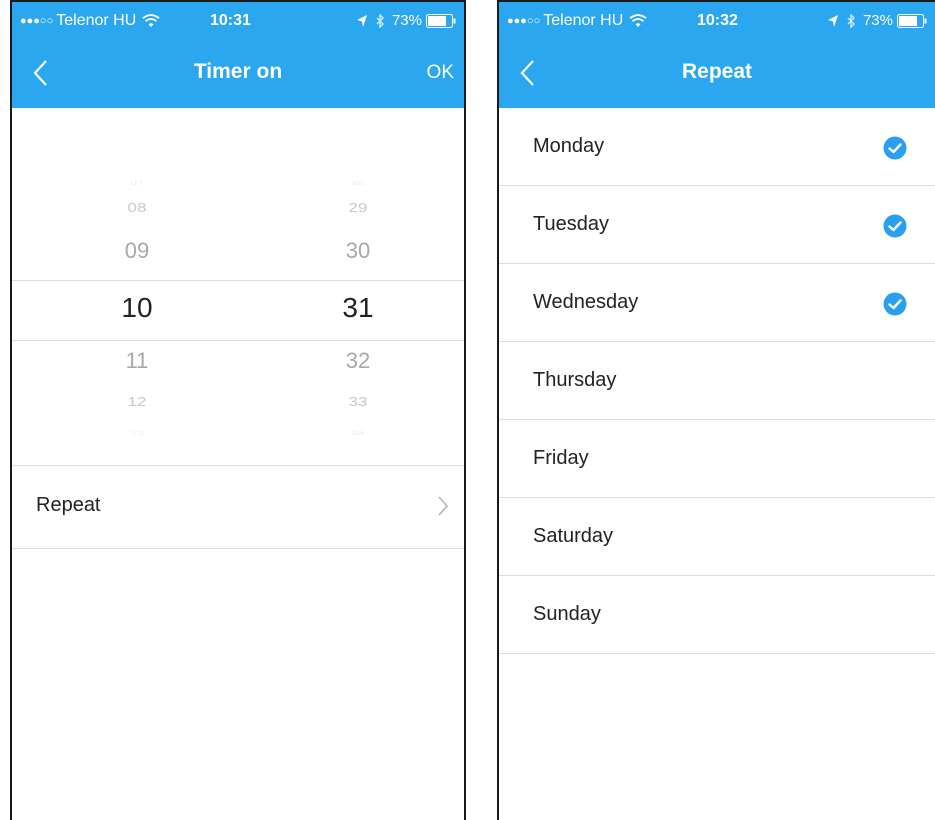 The height and width of the screenshot is (820, 935). Describe the element at coordinates (358, 250) in the screenshot. I see `minute-option: 30` at that location.